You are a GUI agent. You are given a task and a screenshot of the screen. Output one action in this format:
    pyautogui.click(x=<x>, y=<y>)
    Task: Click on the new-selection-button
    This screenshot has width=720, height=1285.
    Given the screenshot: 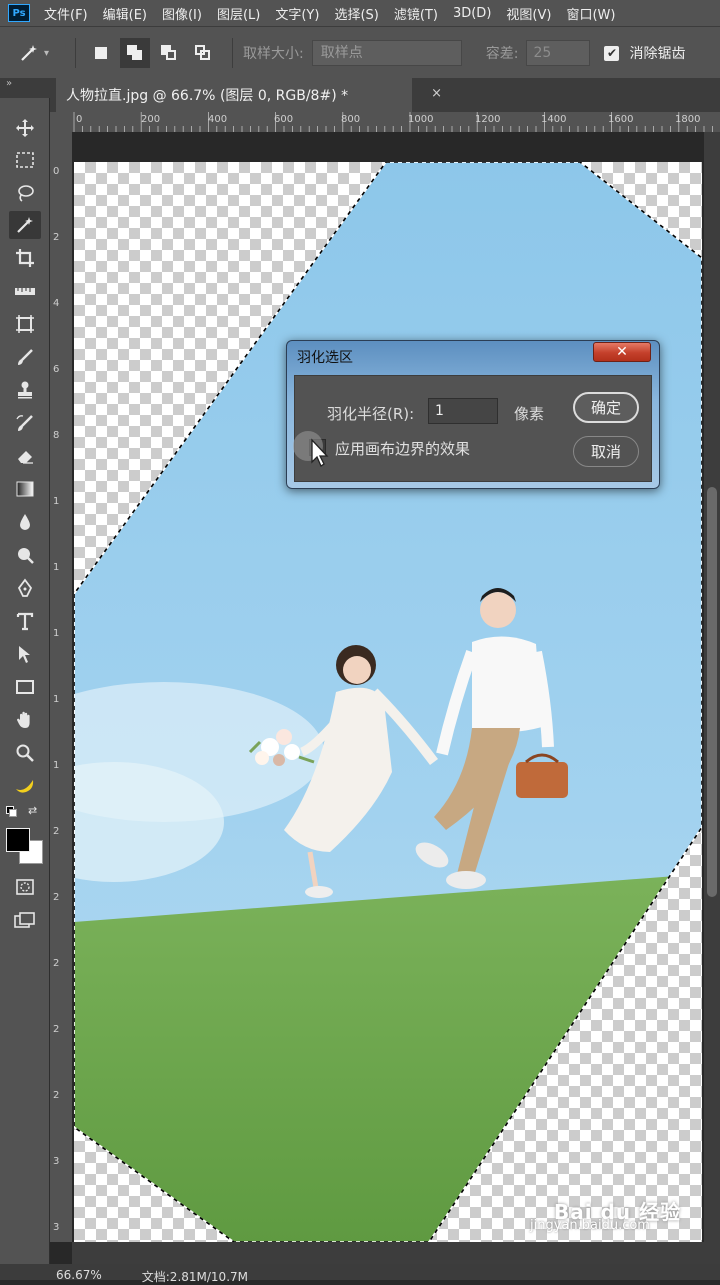 What is the action you would take?
    pyautogui.click(x=101, y=53)
    